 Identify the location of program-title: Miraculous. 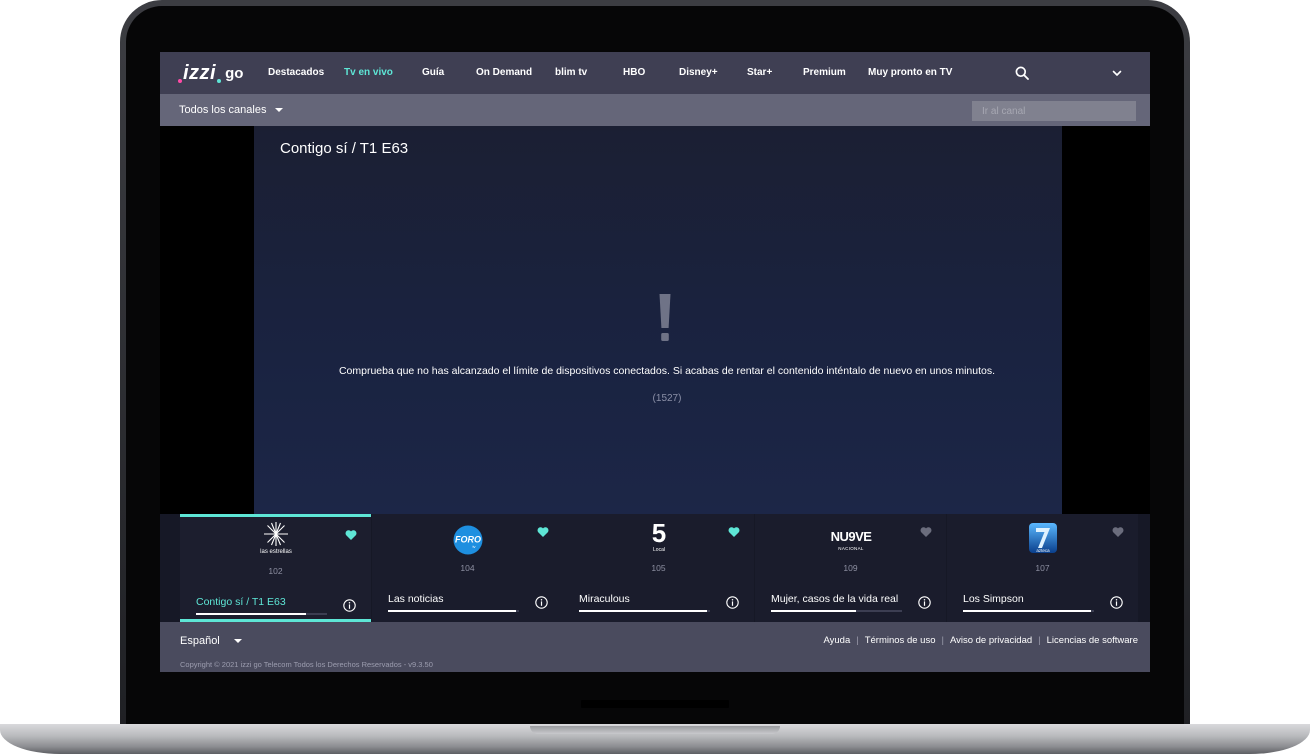
(604, 599).